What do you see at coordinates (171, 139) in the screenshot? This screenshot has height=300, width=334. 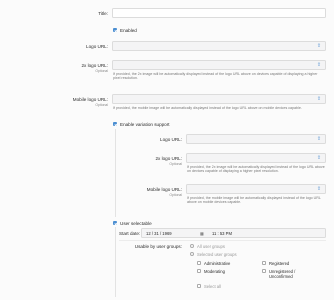 I see `variation-logo-url-label: Logo URL:` at bounding box center [171, 139].